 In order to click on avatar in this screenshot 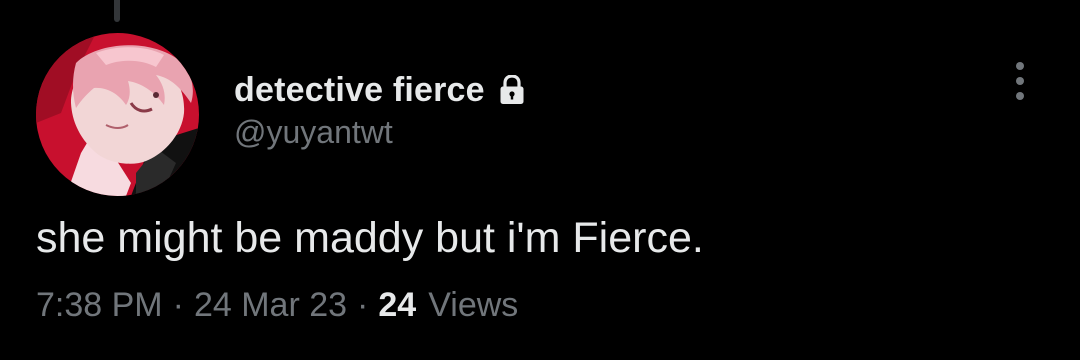, I will do `click(117, 114)`.